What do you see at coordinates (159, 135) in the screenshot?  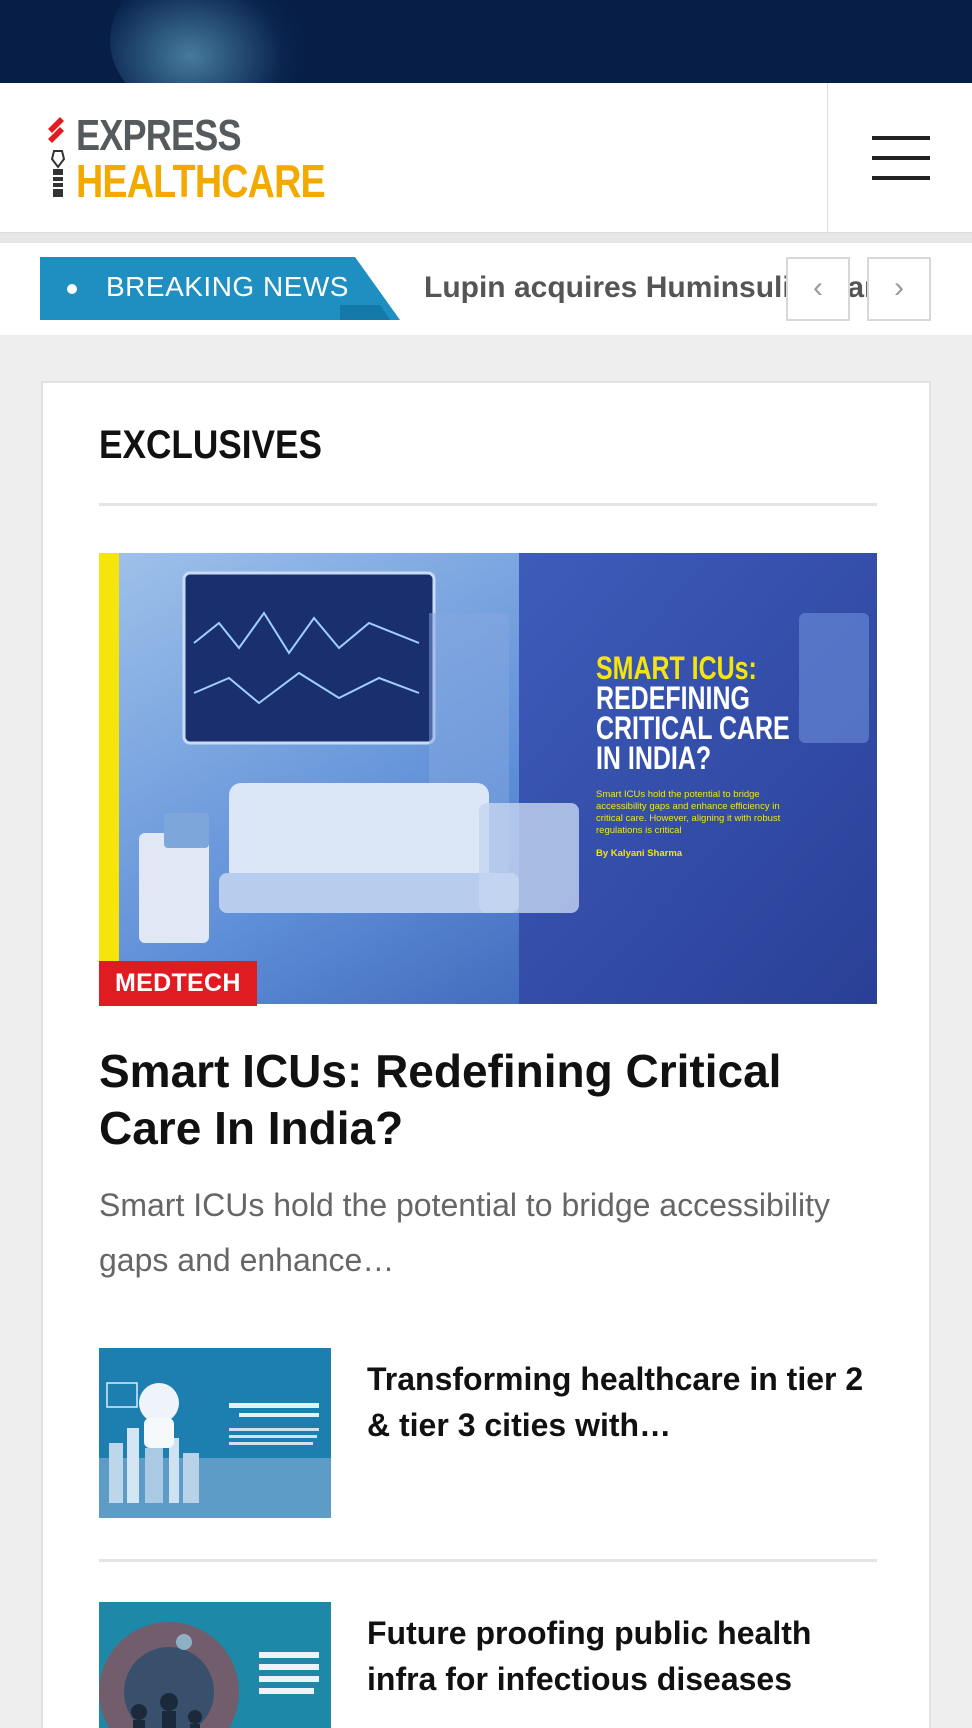 I see `logo-text-express: EXPRESS` at bounding box center [159, 135].